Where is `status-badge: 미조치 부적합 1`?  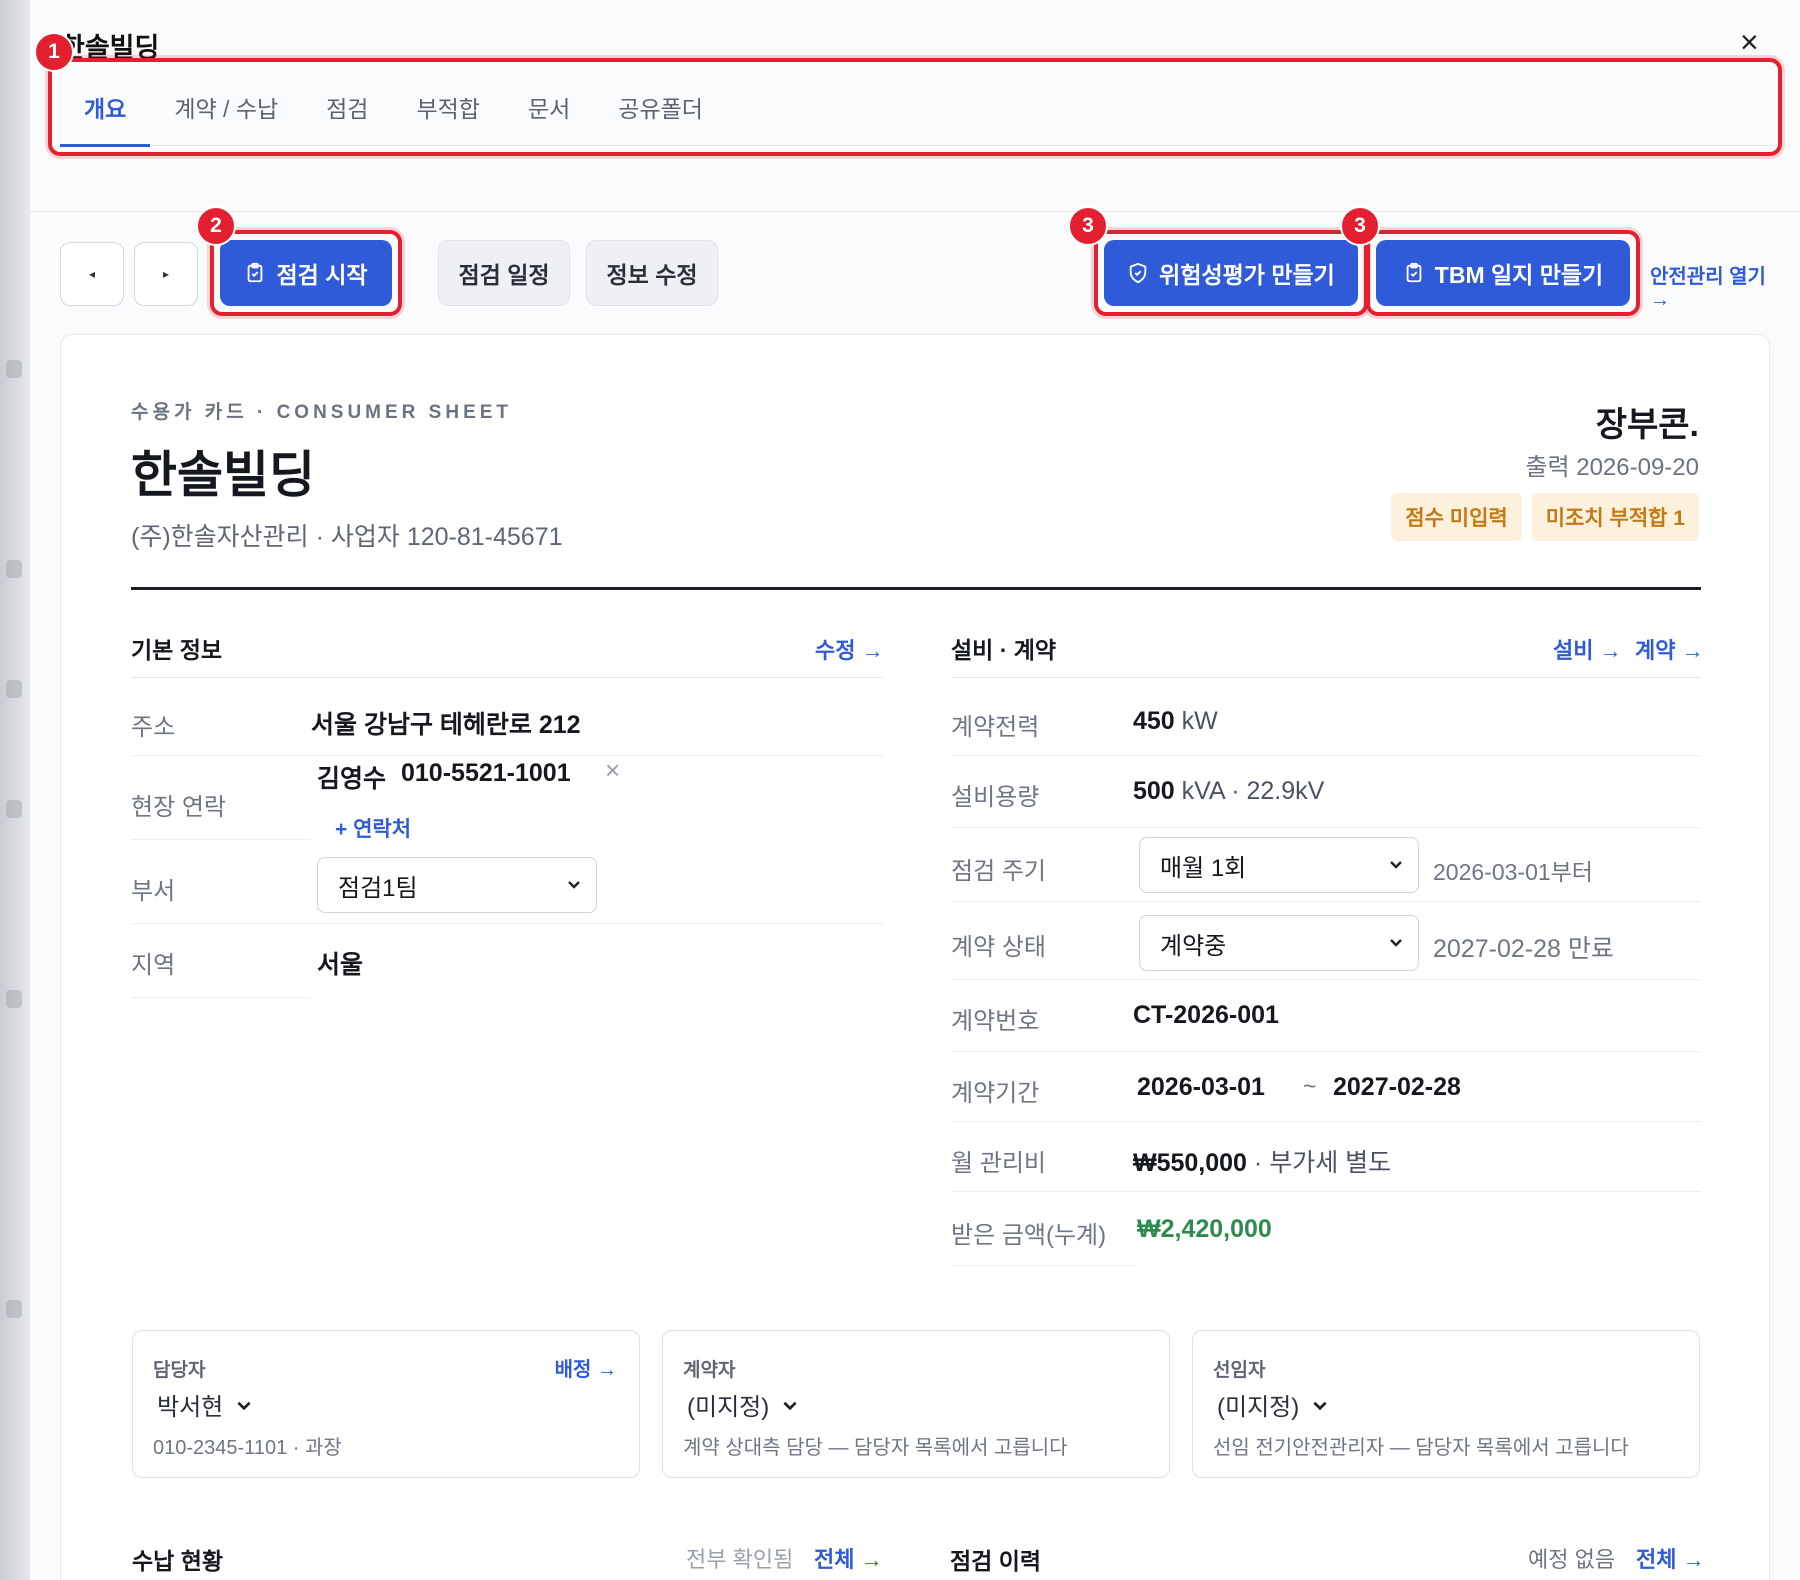
status-badge: 미조치 부적합 1 is located at coordinates (1615, 517).